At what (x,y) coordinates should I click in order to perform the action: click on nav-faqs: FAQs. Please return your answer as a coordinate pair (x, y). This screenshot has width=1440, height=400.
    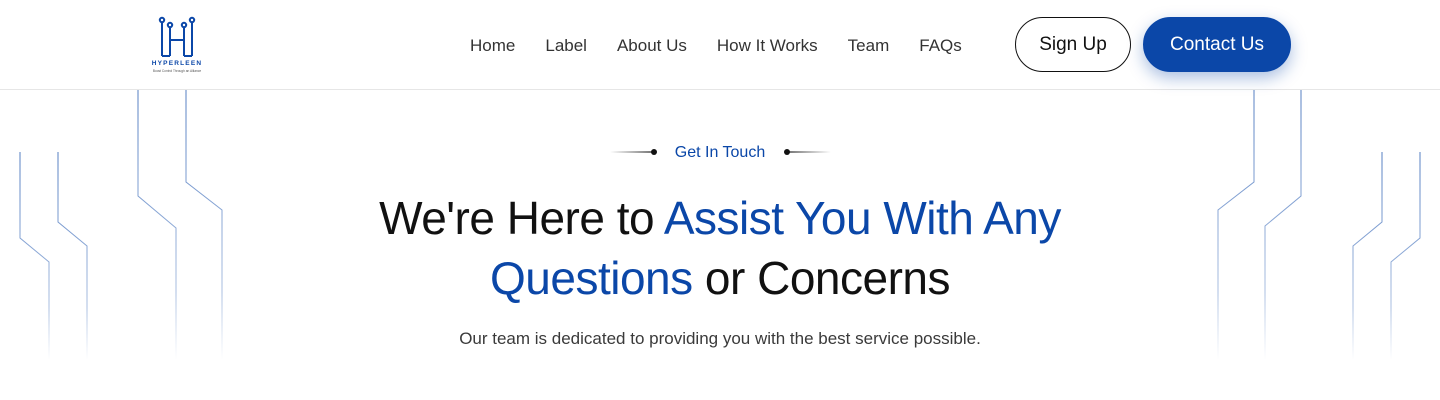
    Looking at the image, I should click on (940, 46).